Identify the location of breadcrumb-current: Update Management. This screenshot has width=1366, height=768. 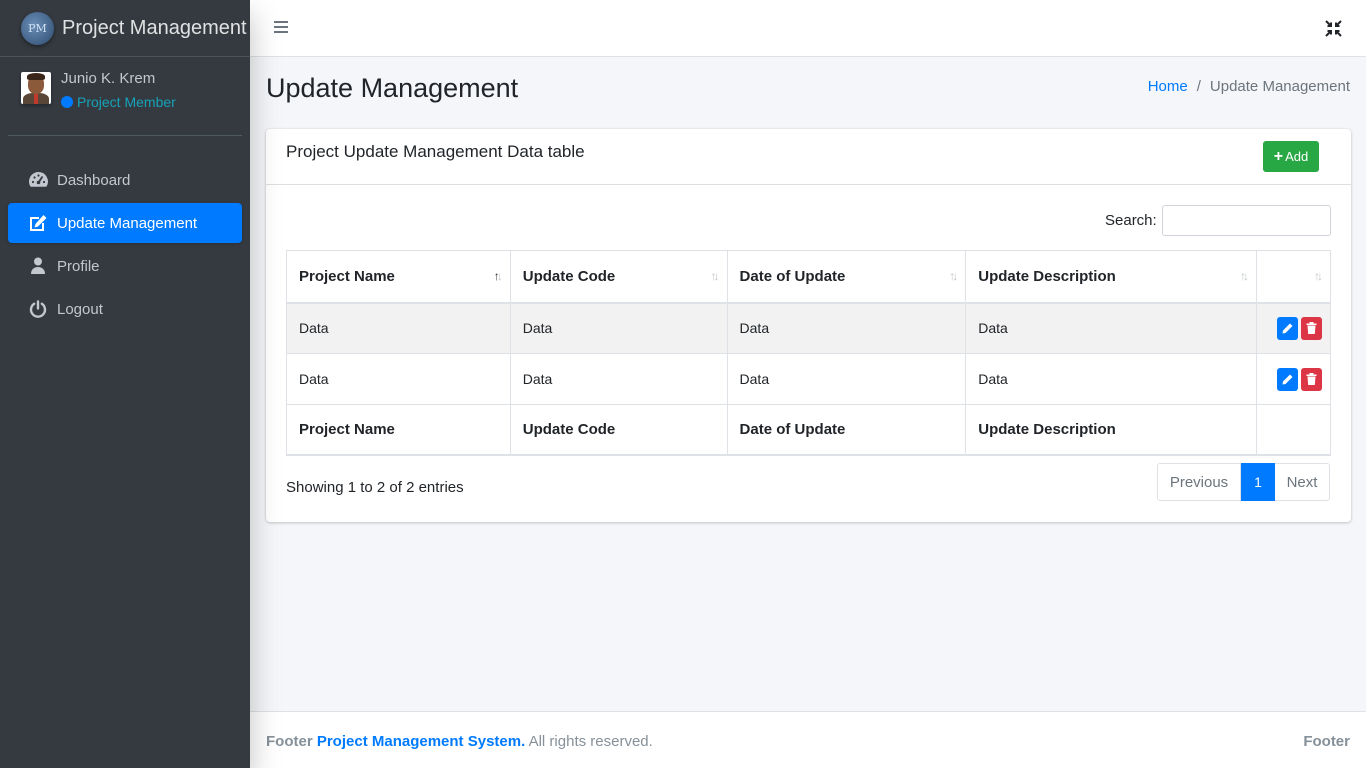
(1279, 86).